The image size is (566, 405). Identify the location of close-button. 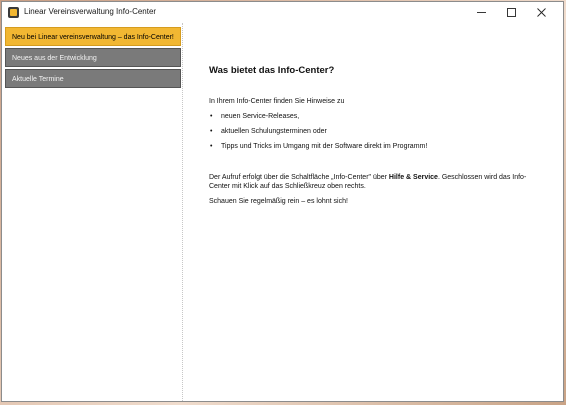
(541, 12).